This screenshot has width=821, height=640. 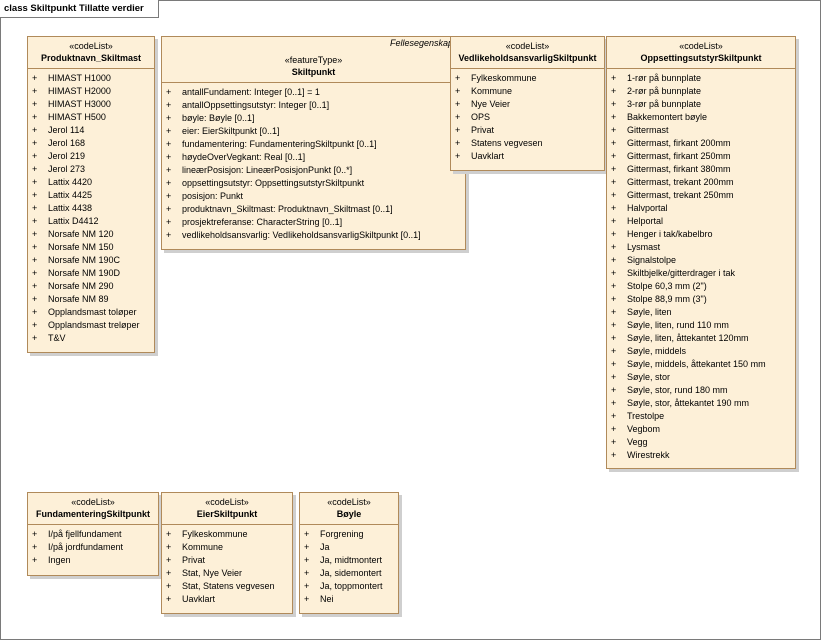 What do you see at coordinates (701, 416) in the screenshot?
I see `list-item: + Trestolpe` at bounding box center [701, 416].